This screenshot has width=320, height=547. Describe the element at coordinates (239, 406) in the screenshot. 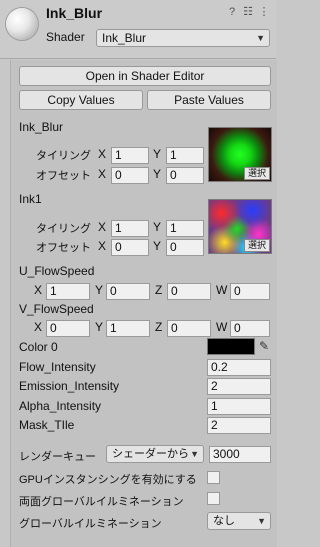

I see `alpha-intensity-field: 1` at that location.